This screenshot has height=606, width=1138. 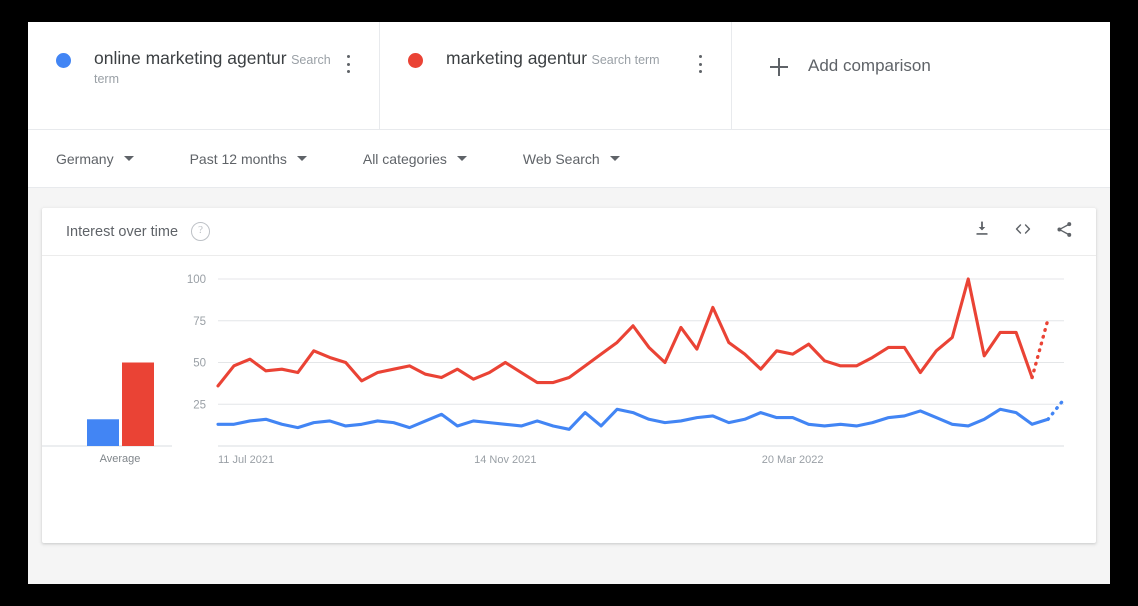 I want to click on chart-card-header: Interest over time ?, so click(x=569, y=232).